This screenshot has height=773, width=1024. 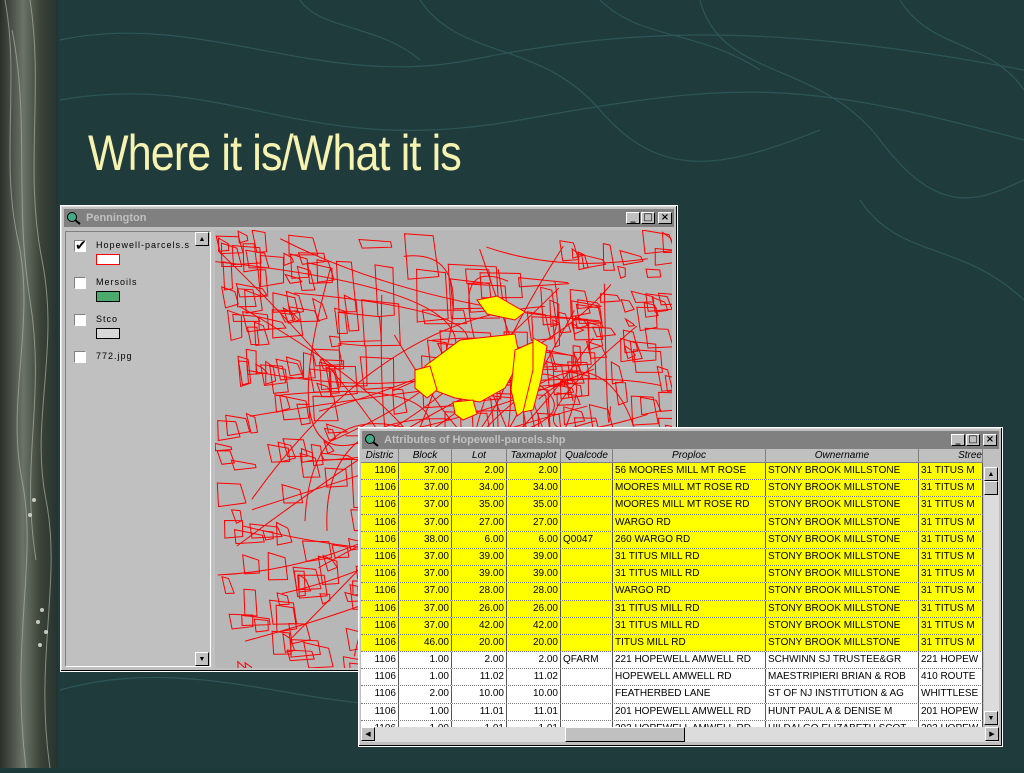 I want to click on table-vertical-scrollbar: ▲ ▼, so click(x=991, y=596).